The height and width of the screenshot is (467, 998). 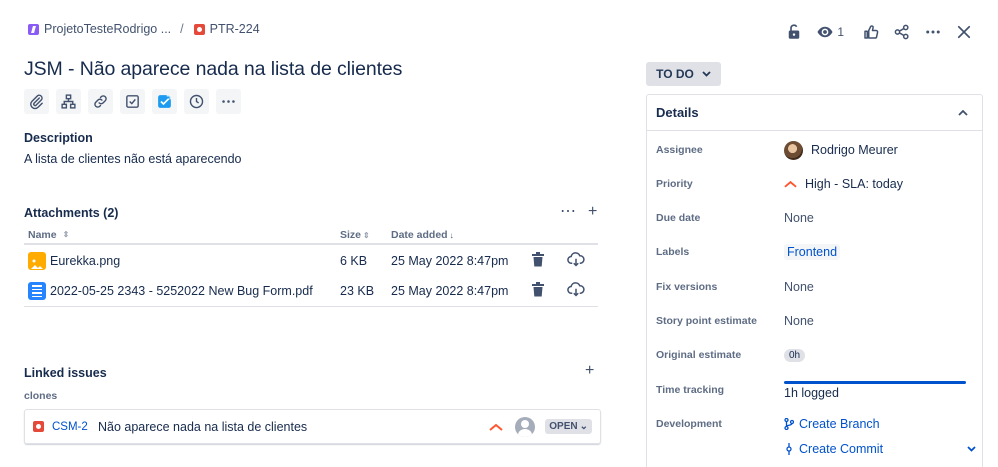 I want to click on add-link-icon: +, so click(x=589, y=371).